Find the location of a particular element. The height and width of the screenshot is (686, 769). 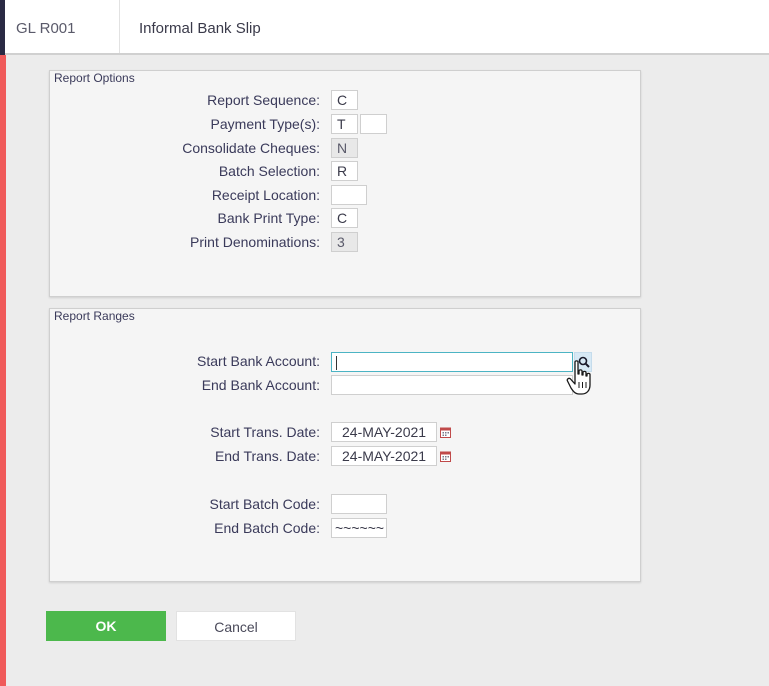

report-code: GL R001 is located at coordinates (46, 28).